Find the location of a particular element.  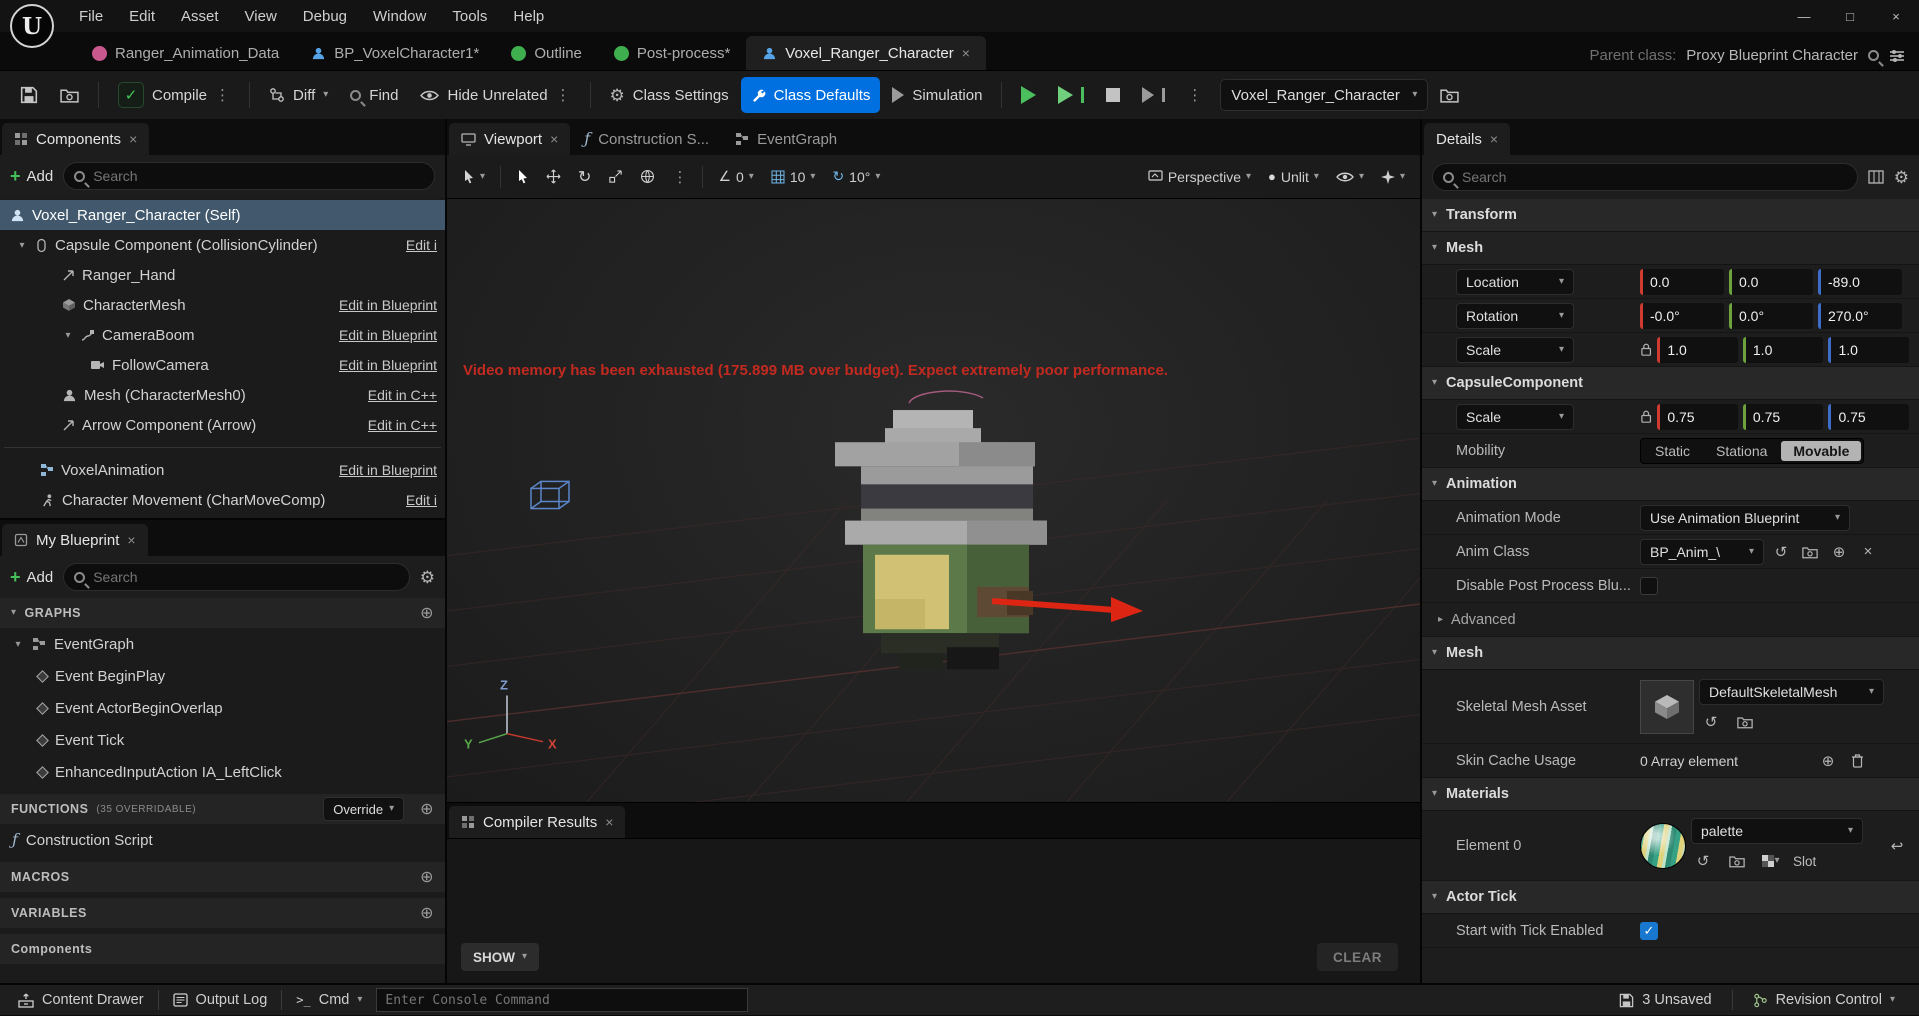

maximize-button: □ is located at coordinates (1850, 16).